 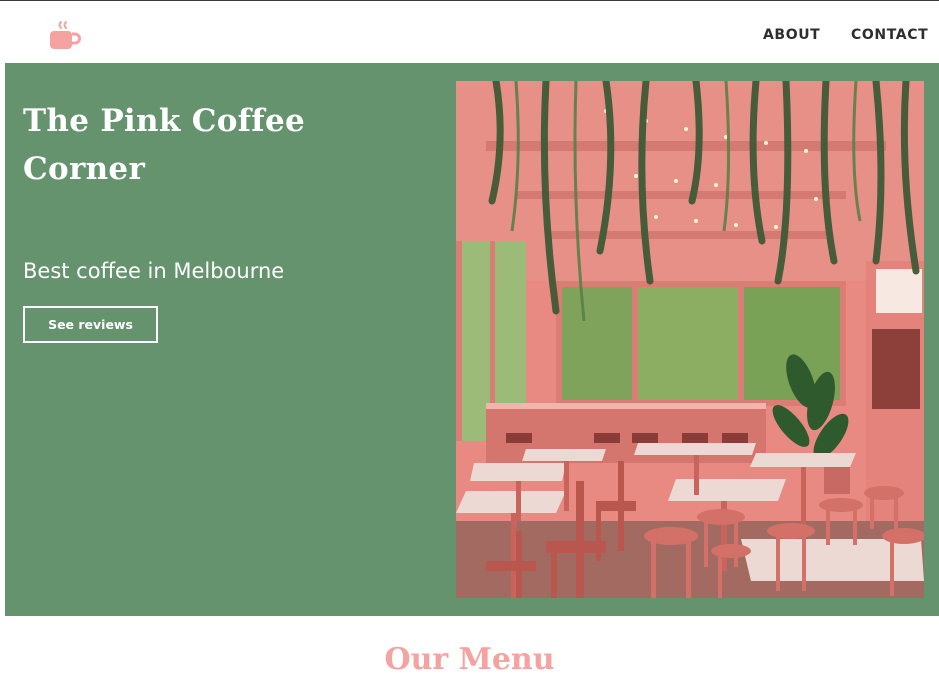 I want to click on coffee-cup-icon, so click(x=65, y=36).